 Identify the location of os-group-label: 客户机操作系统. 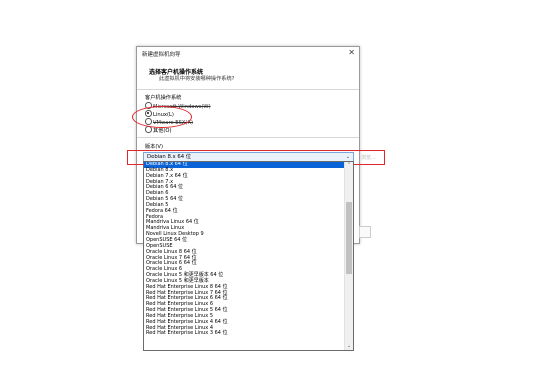
(163, 98).